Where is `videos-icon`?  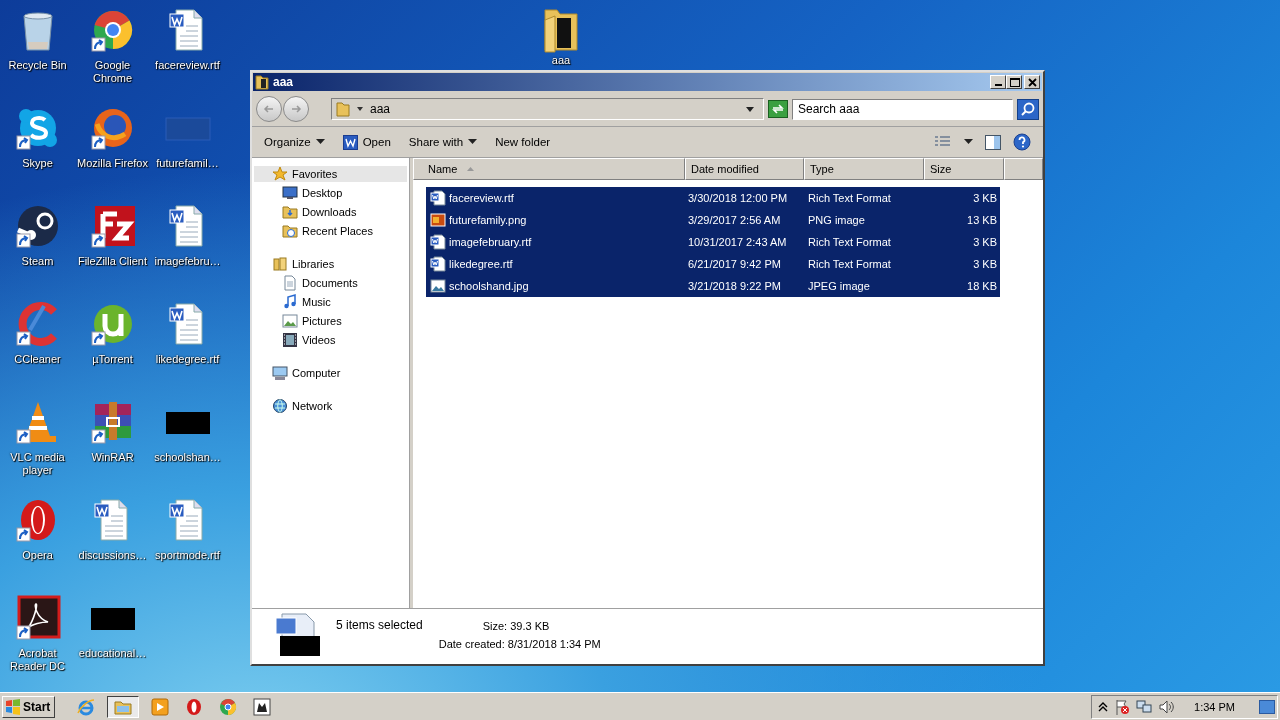
videos-icon is located at coordinates (290, 340).